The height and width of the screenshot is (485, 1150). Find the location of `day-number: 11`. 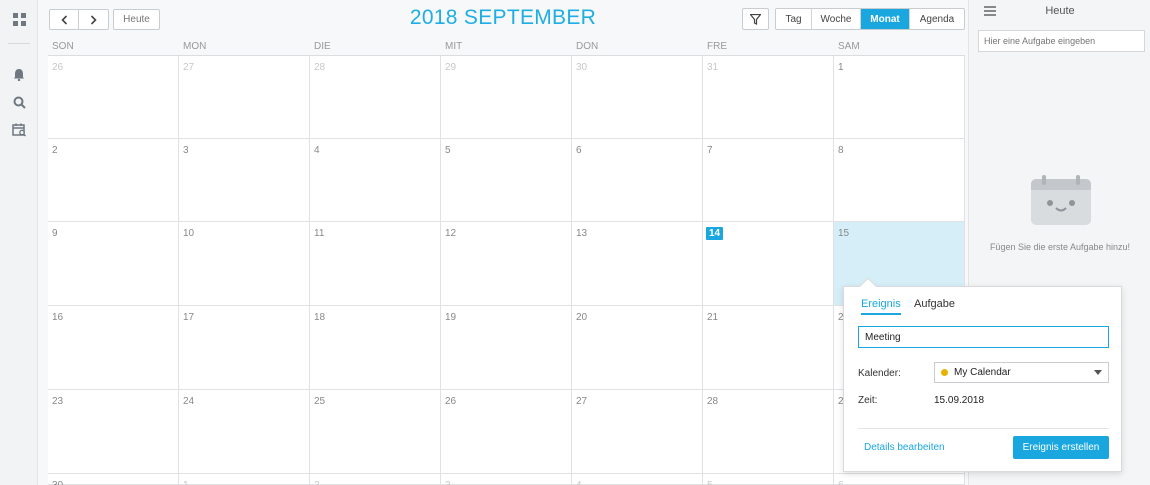

day-number: 11 is located at coordinates (319, 233).